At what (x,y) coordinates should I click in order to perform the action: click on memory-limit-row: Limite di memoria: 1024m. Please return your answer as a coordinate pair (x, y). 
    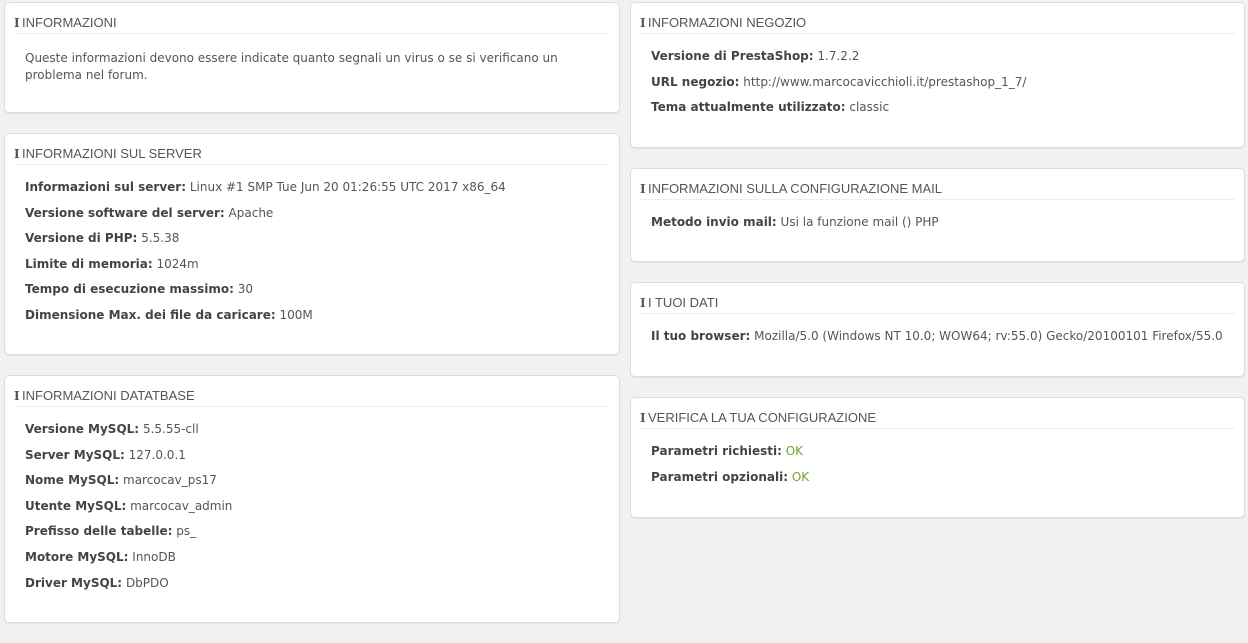
    Looking at the image, I should click on (312, 269).